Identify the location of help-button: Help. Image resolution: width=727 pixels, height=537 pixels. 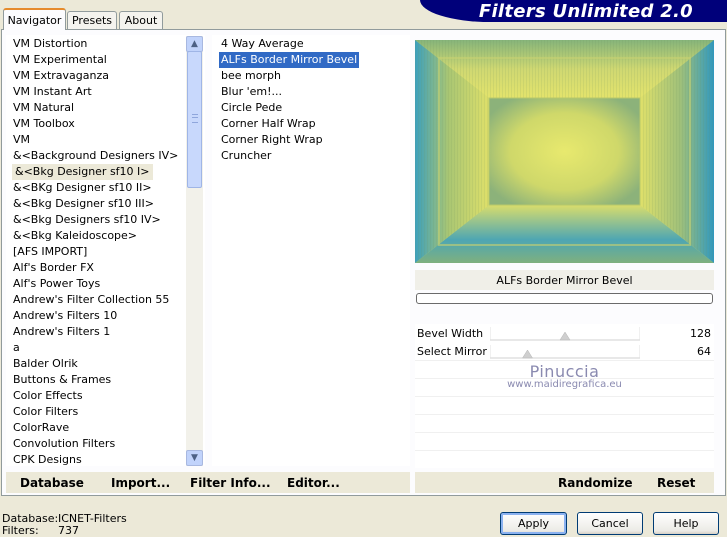
(686, 523).